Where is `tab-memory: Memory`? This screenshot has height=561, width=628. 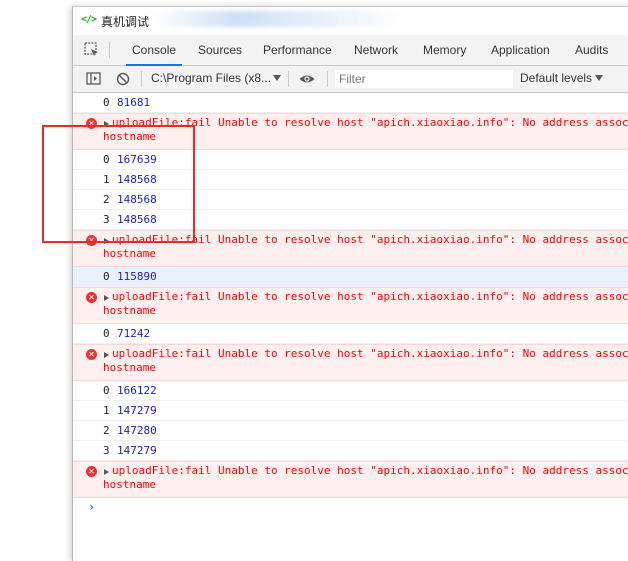 tab-memory: Memory is located at coordinates (444, 50).